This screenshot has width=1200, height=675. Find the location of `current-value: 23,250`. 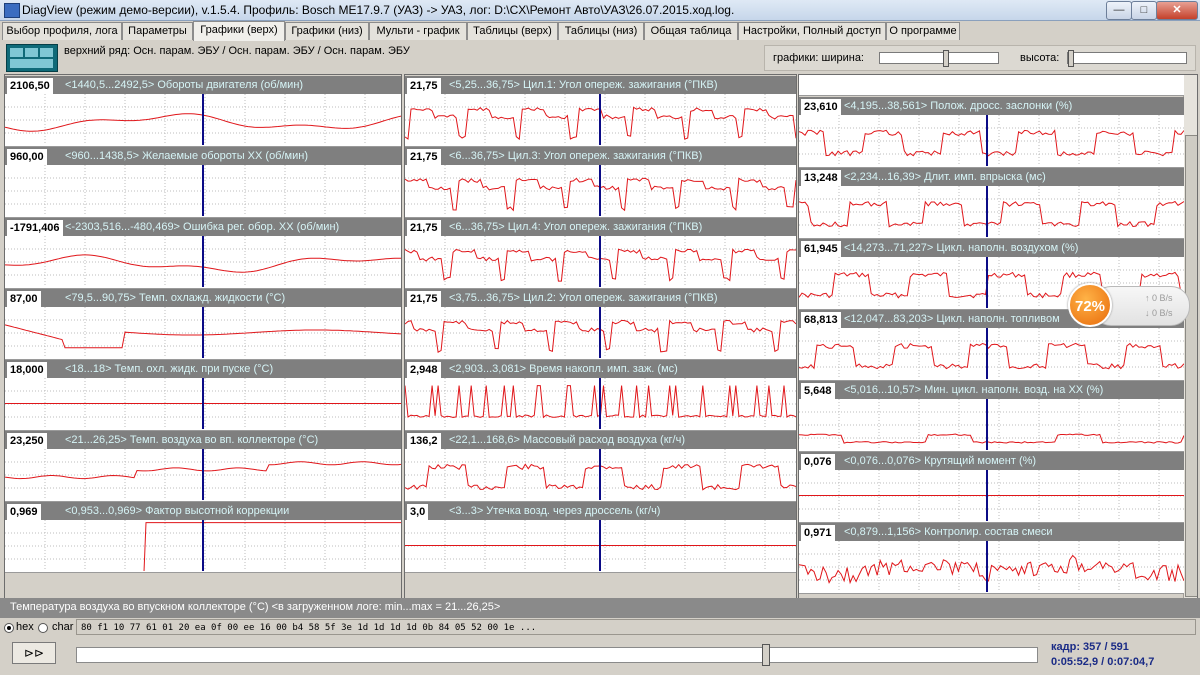

current-value: 23,250 is located at coordinates (27, 441).